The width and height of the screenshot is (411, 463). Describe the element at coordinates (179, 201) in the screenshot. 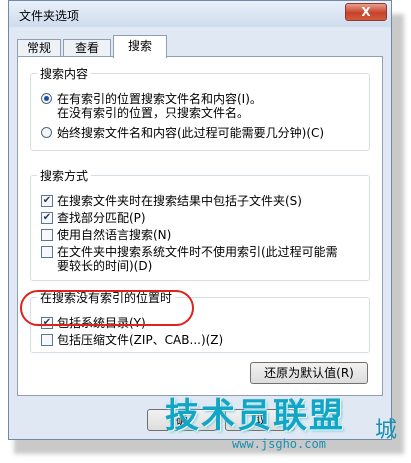

I see `checkbox-label: 在搜索文件夹时在搜索结果中包括子文件夹(S)` at that location.